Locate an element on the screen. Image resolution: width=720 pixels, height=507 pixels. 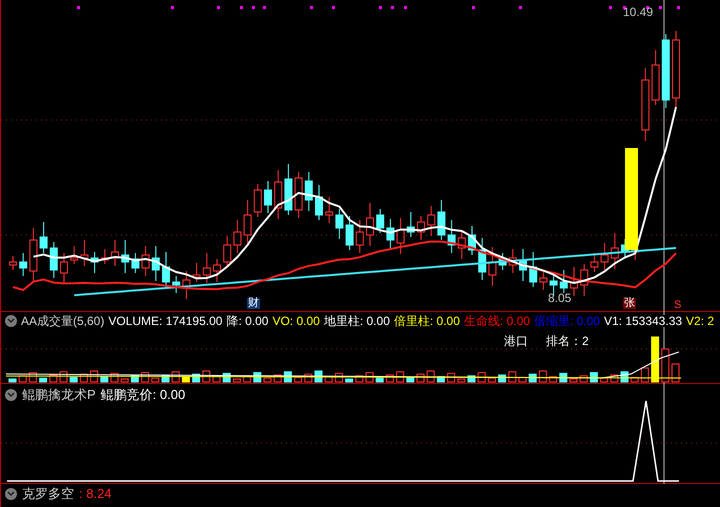
indicator-value: 倍缩里: 0.00 is located at coordinates (567, 321).